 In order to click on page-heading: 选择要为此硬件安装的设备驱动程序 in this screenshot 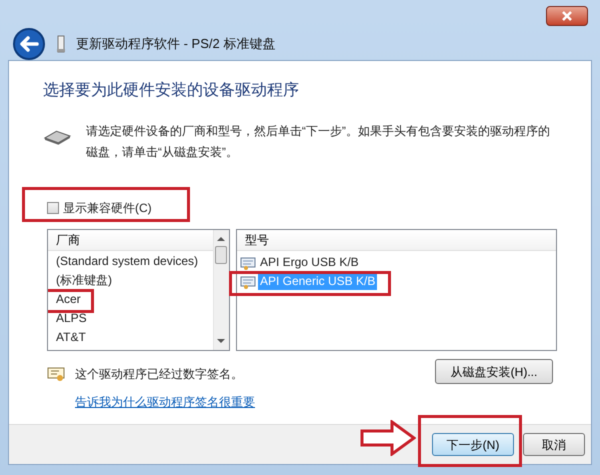, I will do `click(171, 90)`.